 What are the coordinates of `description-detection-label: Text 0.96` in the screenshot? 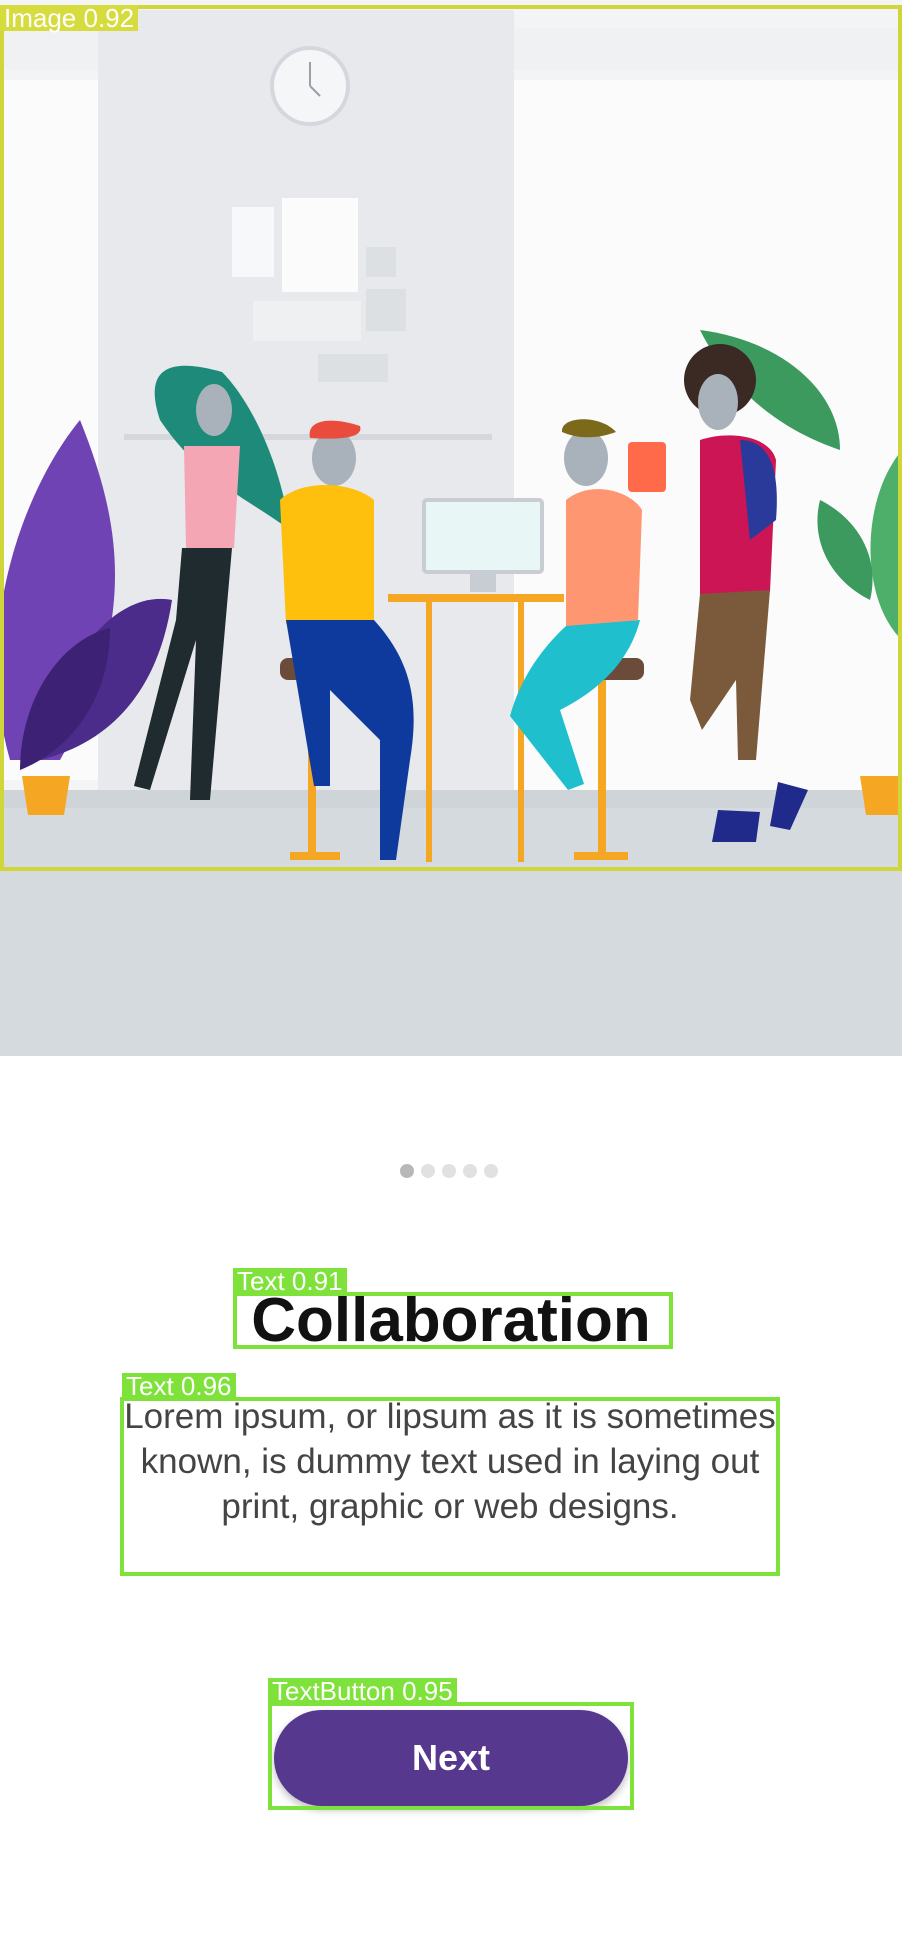 It's located at (179, 1386).